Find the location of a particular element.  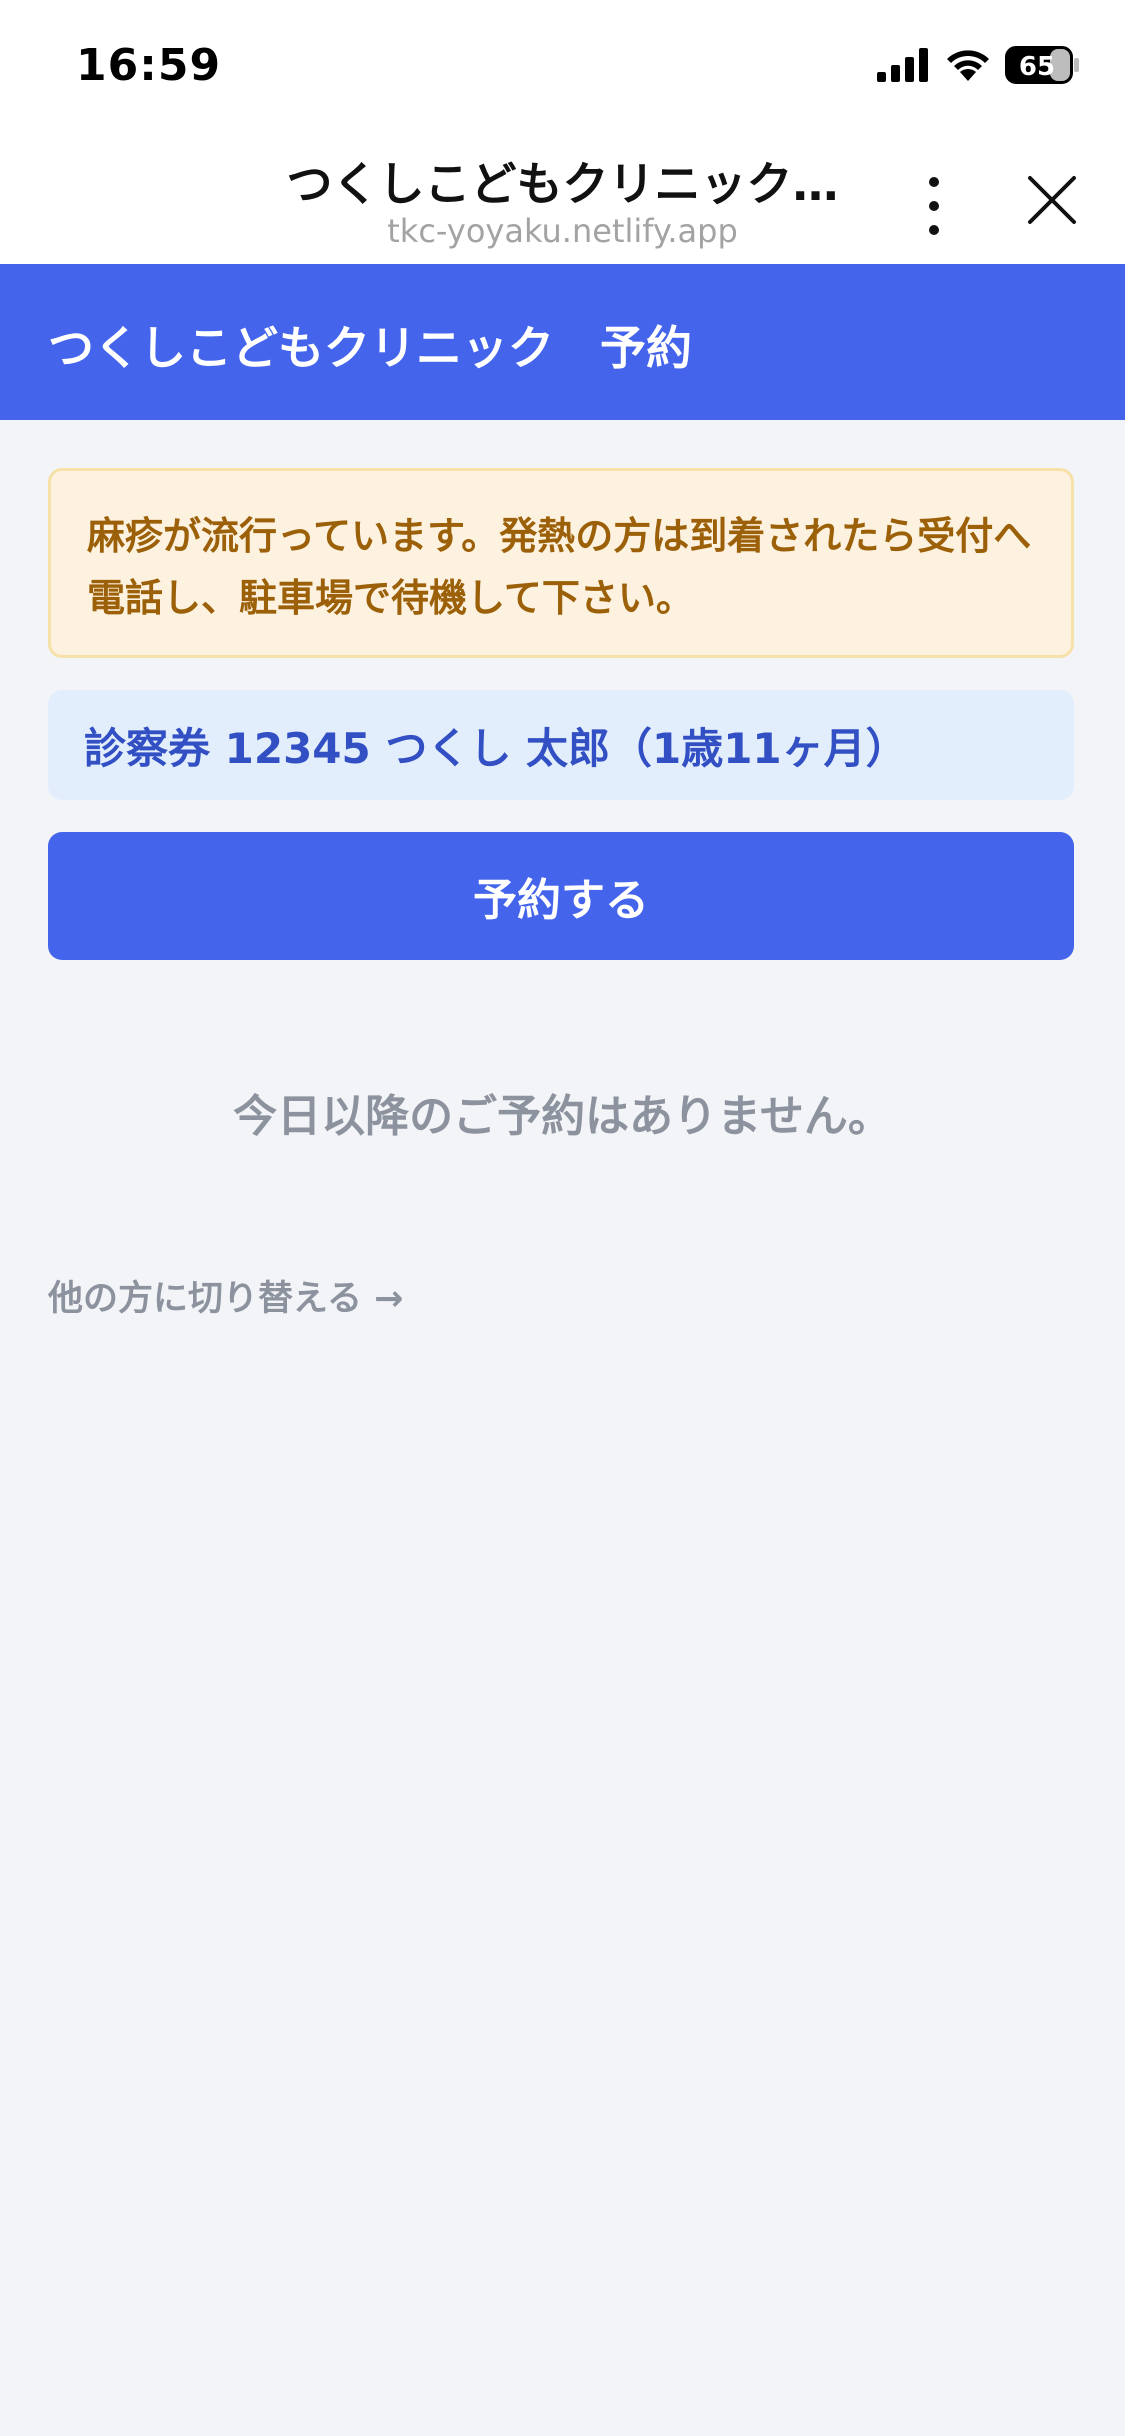

patient-info: 診察券 12345 つくし 太郎（1歳11ヶ月） is located at coordinates (496, 748).